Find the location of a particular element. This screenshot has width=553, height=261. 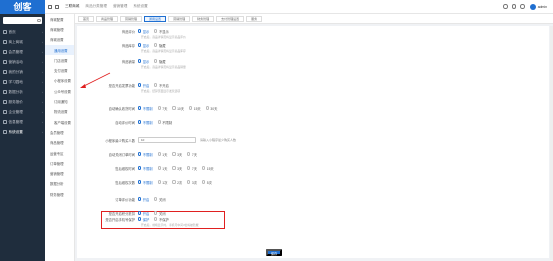

sidebar-item: 商上商城 › is located at coordinates (22, 42).